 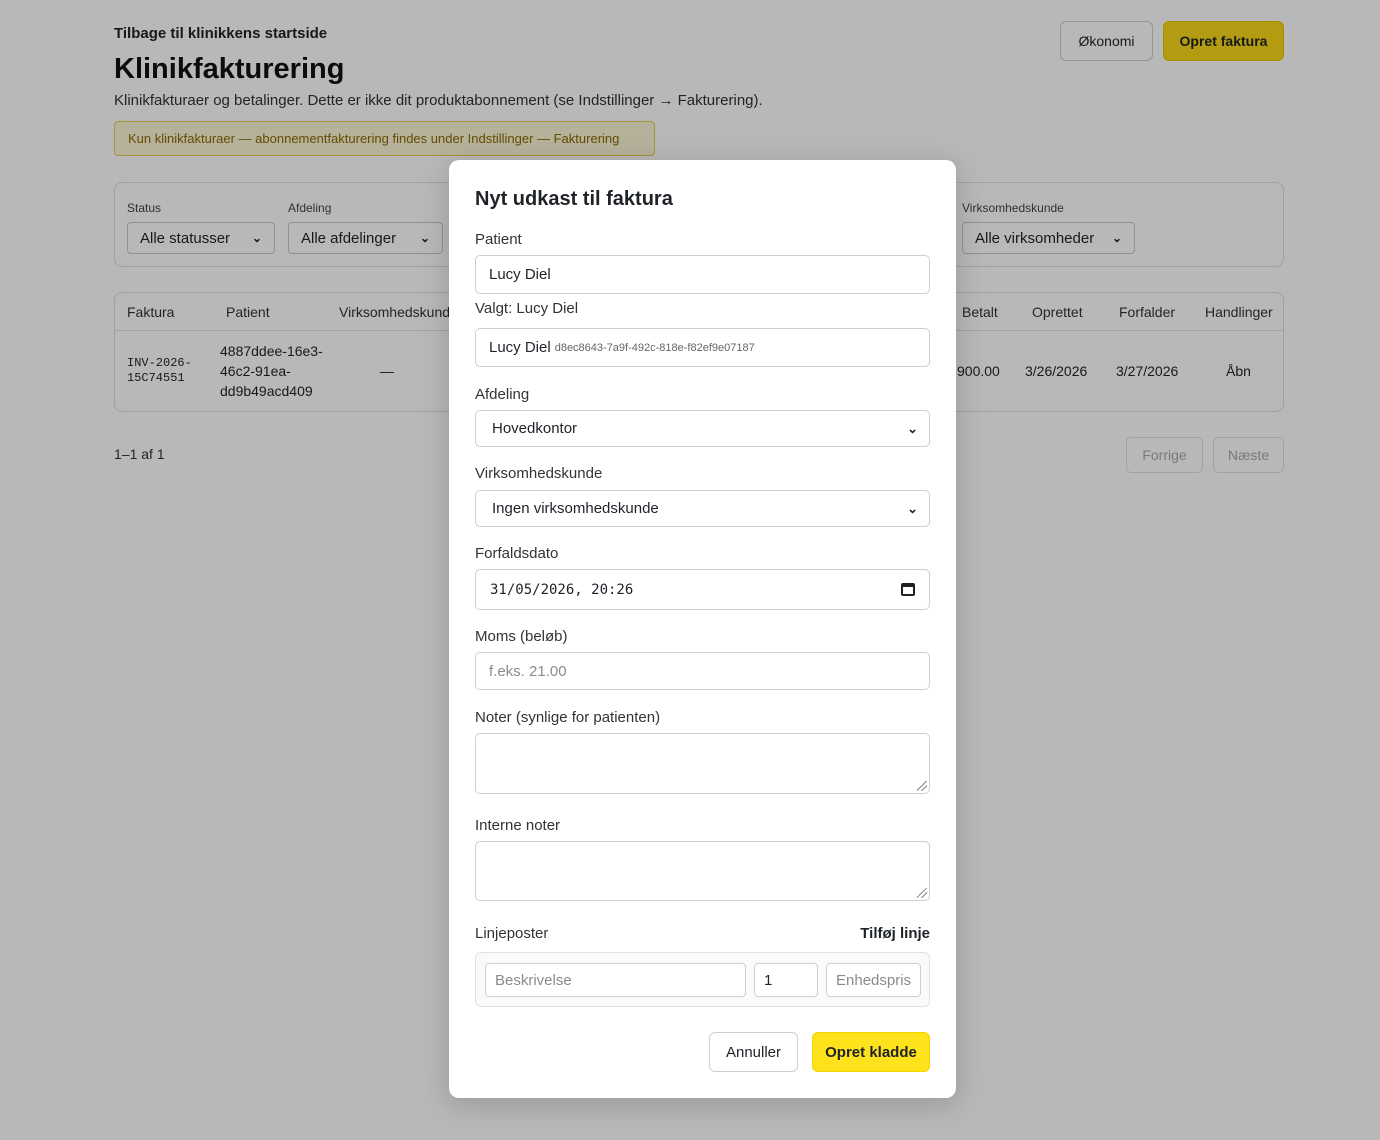 I want to click on line-unit-price-input, so click(x=873, y=980).